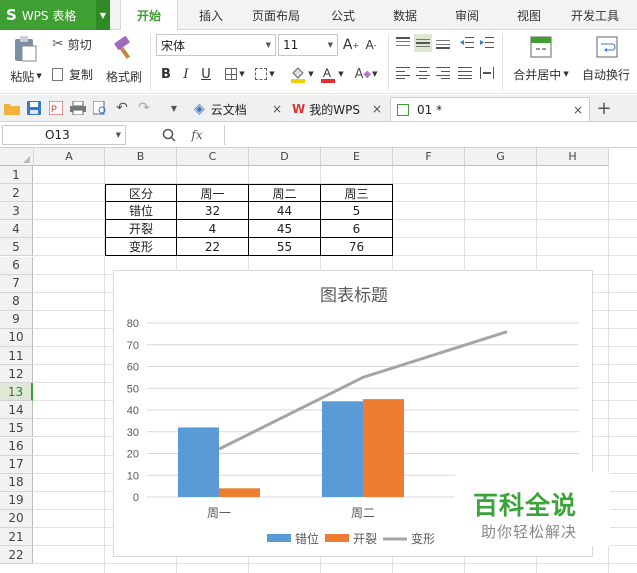 This screenshot has width=637, height=573. I want to click on column-header-H: H, so click(573, 157).